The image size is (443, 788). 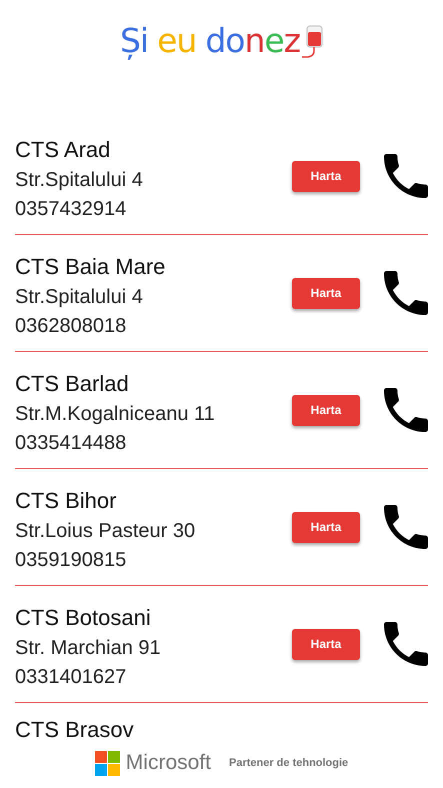 What do you see at coordinates (134, 41) in the screenshot?
I see `logo-word: Și` at bounding box center [134, 41].